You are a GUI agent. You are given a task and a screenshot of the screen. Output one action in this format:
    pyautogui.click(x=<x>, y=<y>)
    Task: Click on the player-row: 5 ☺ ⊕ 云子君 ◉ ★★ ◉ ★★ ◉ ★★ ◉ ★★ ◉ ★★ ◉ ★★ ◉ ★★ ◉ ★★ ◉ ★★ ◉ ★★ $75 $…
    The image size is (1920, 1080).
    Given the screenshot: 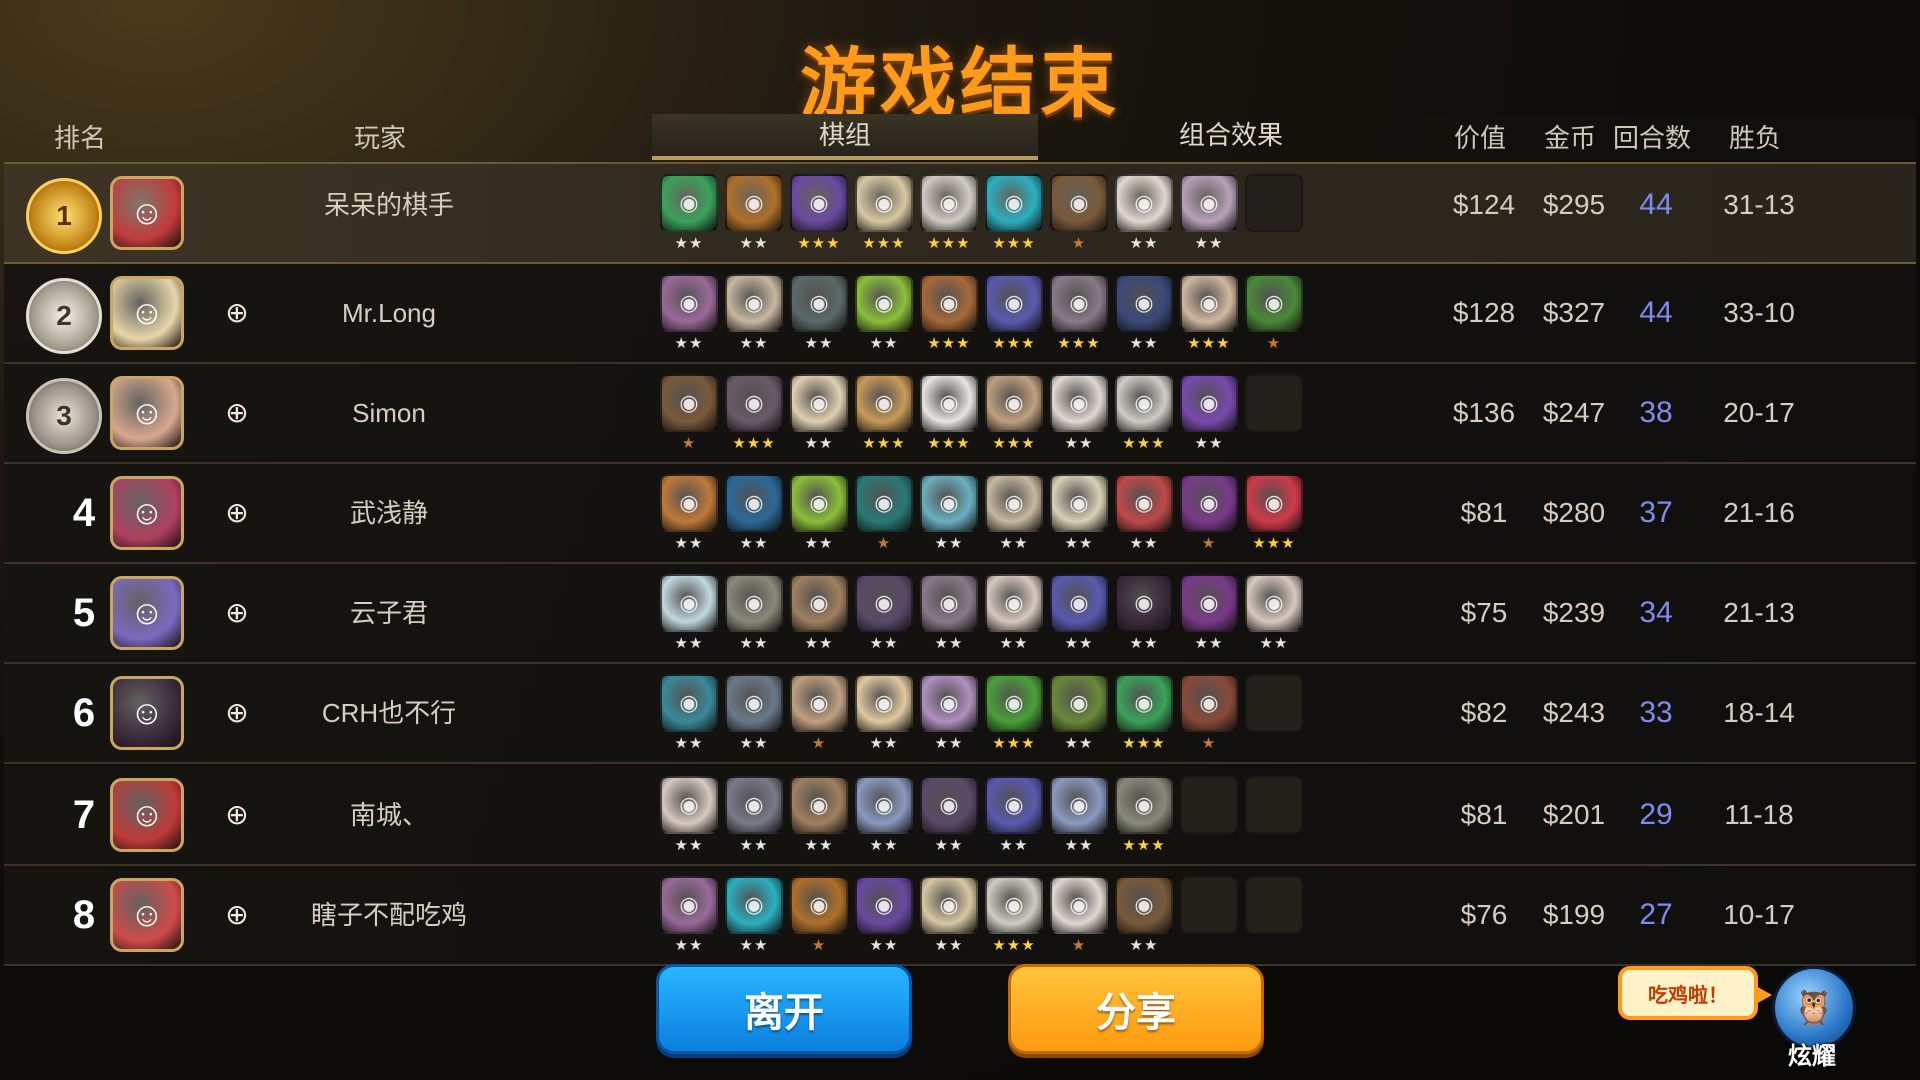 What is the action you would take?
    pyautogui.click(x=960, y=614)
    